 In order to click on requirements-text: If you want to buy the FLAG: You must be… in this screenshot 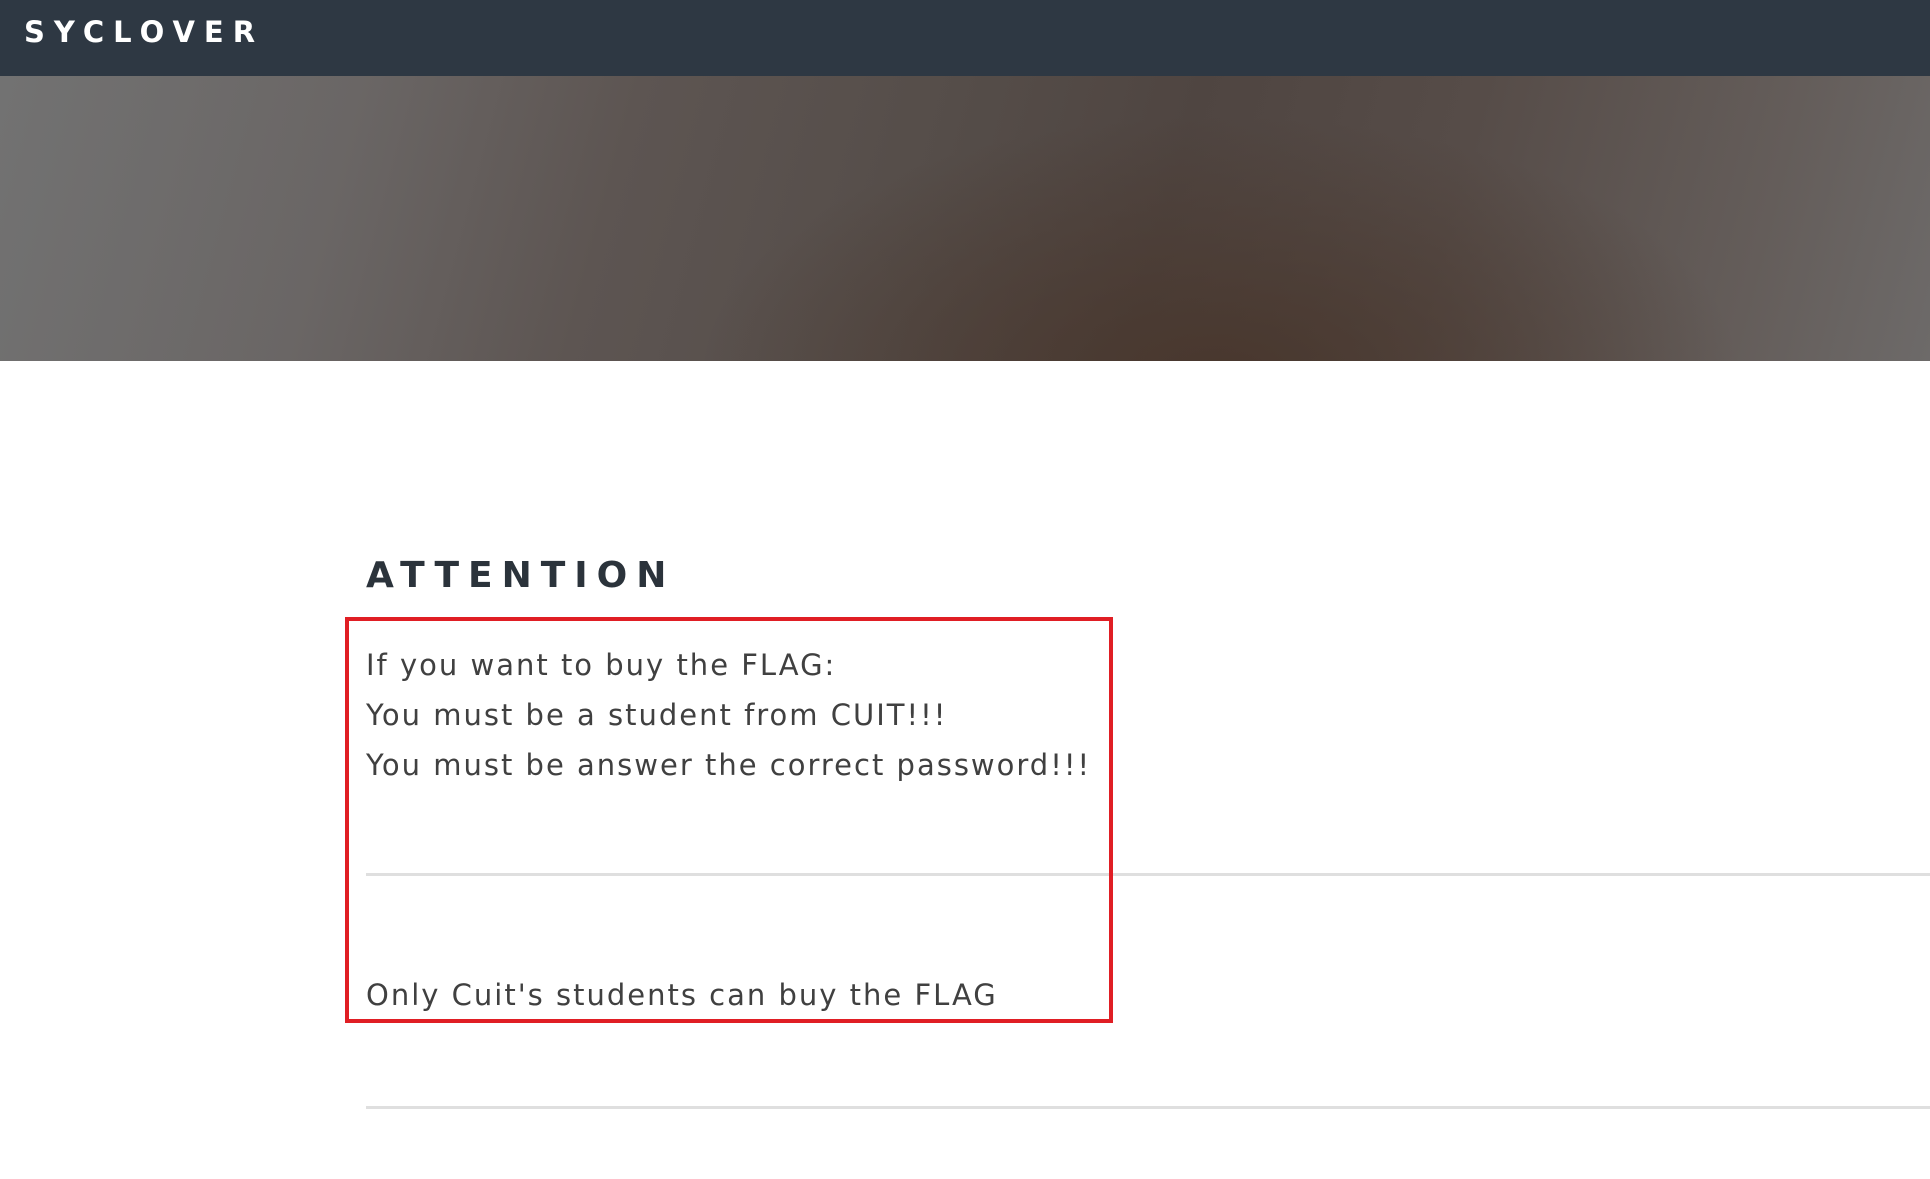, I will do `click(728, 715)`.